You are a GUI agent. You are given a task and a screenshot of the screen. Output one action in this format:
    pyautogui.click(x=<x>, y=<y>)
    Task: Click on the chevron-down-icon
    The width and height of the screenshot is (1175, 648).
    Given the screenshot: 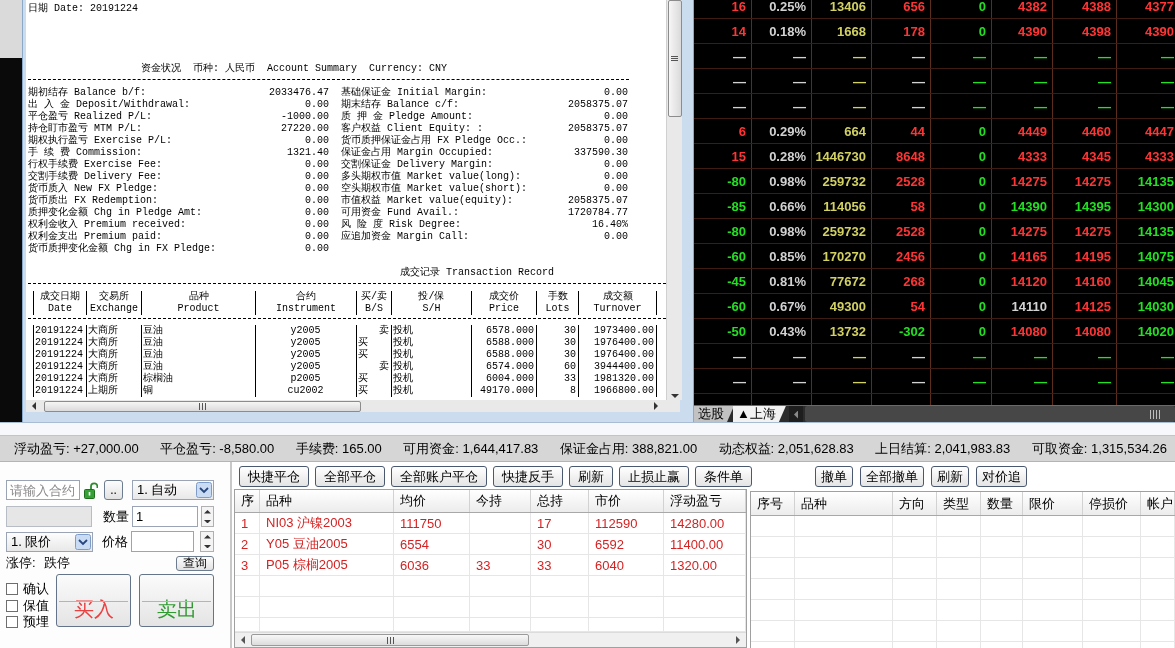 What is the action you would take?
    pyautogui.click(x=83, y=541)
    